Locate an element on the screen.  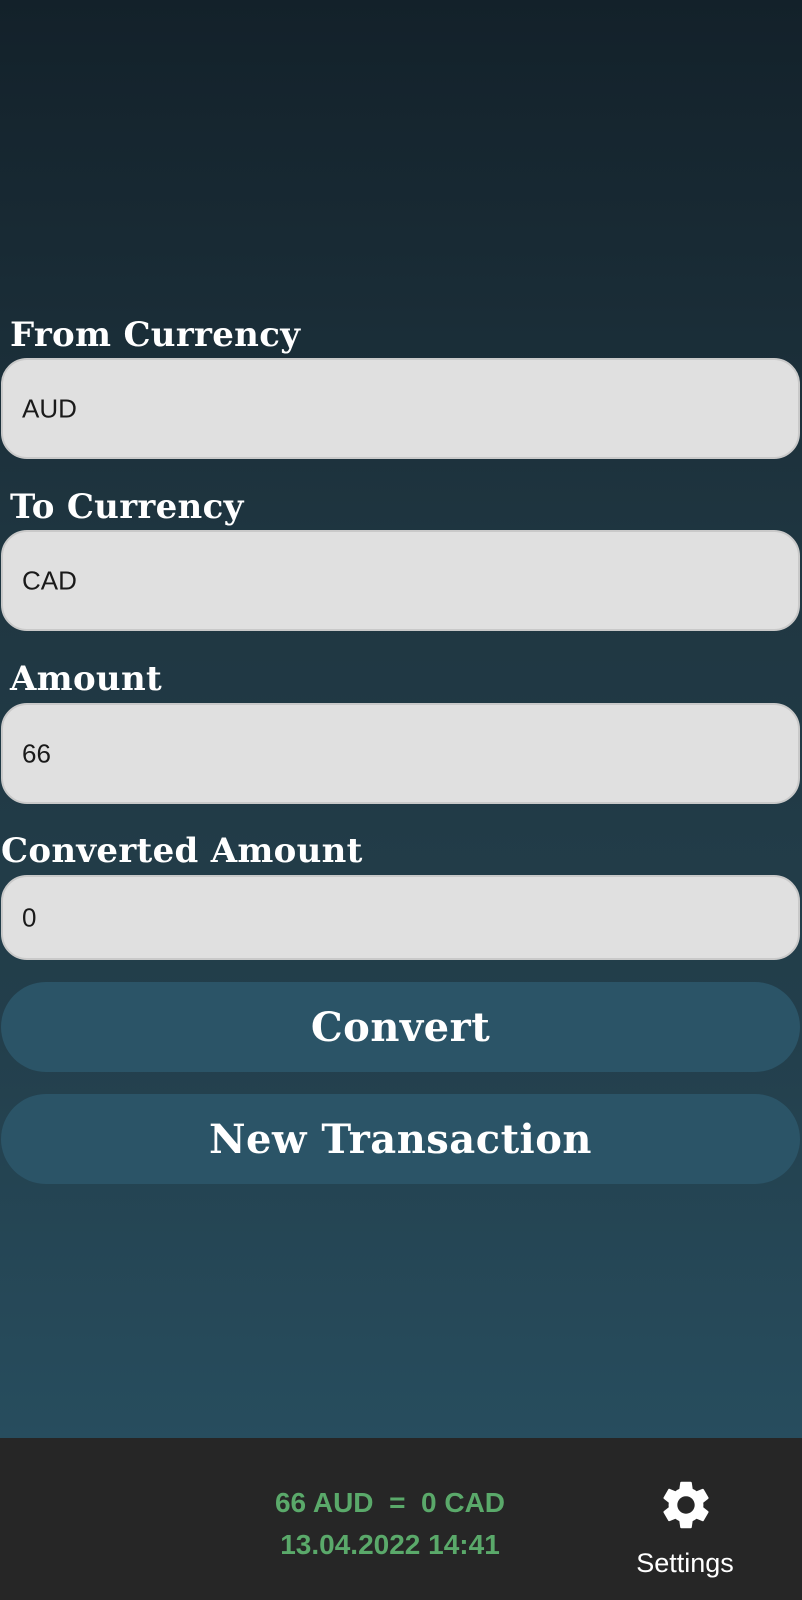
converted-amount-label: Converted Amount is located at coordinates (182, 851).